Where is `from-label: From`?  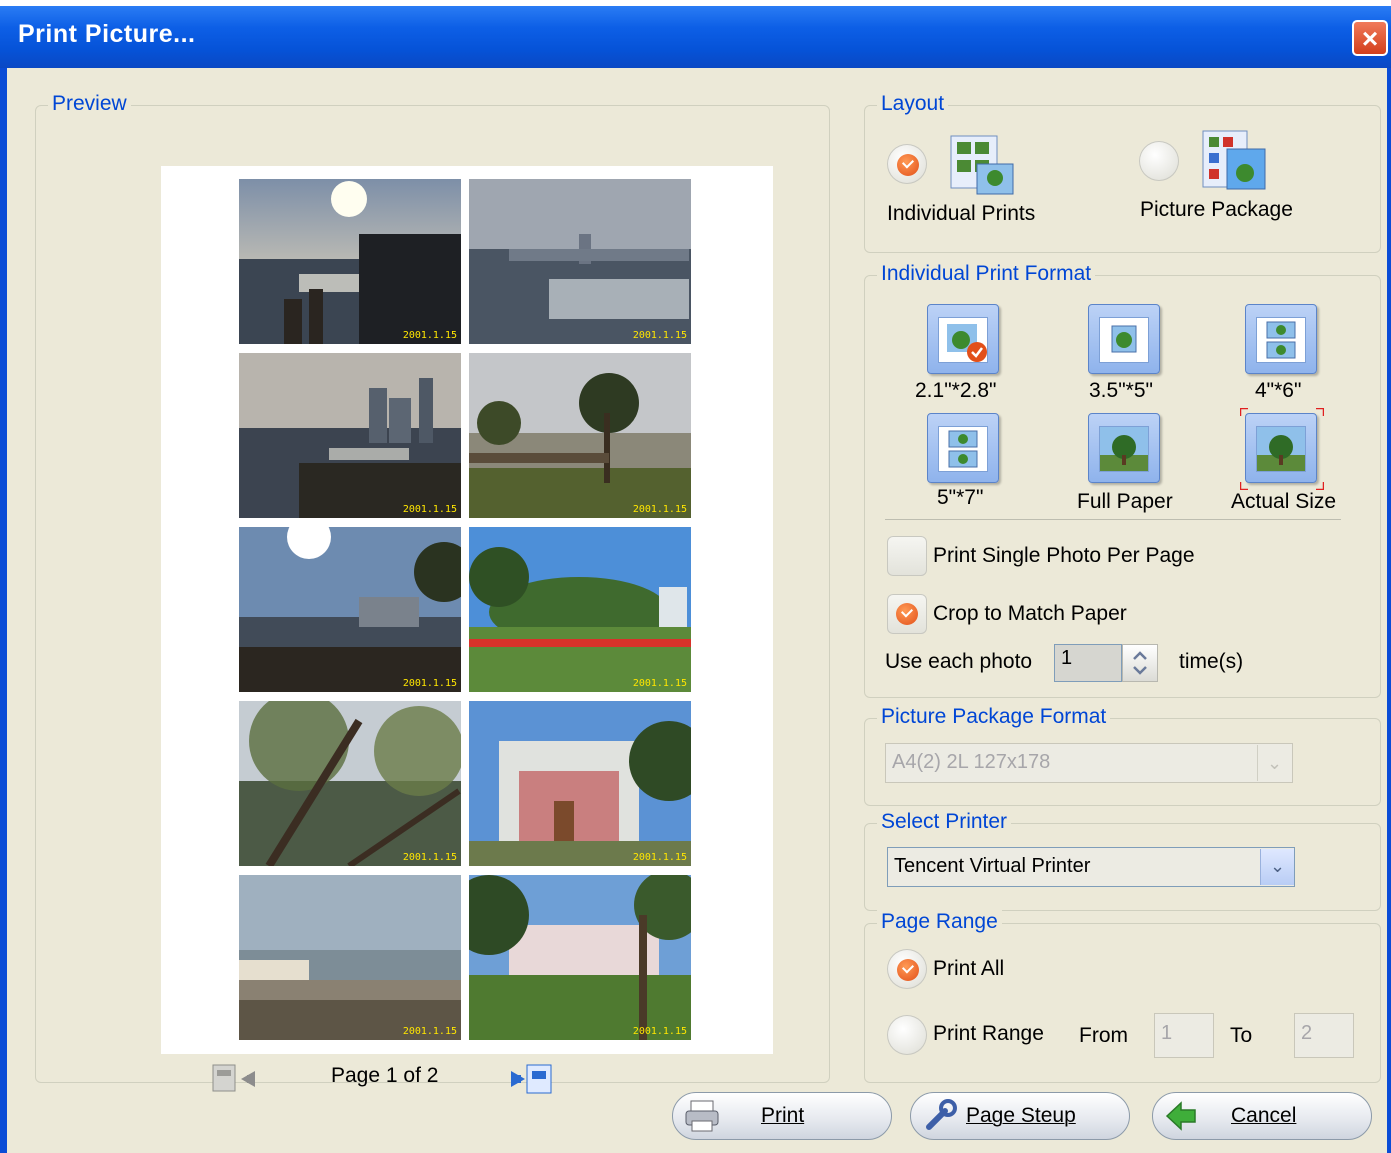
from-label: From is located at coordinates (1103, 1035).